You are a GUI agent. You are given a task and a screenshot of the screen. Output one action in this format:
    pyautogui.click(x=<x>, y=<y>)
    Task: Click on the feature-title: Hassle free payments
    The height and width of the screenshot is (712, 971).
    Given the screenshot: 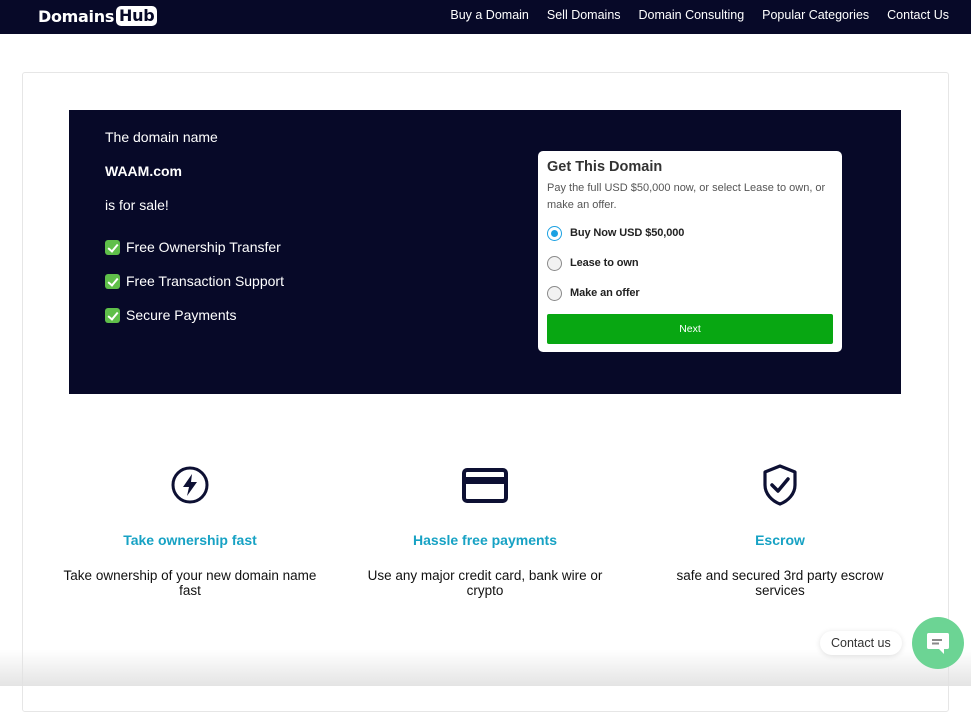 What is the action you would take?
    pyautogui.click(x=485, y=540)
    